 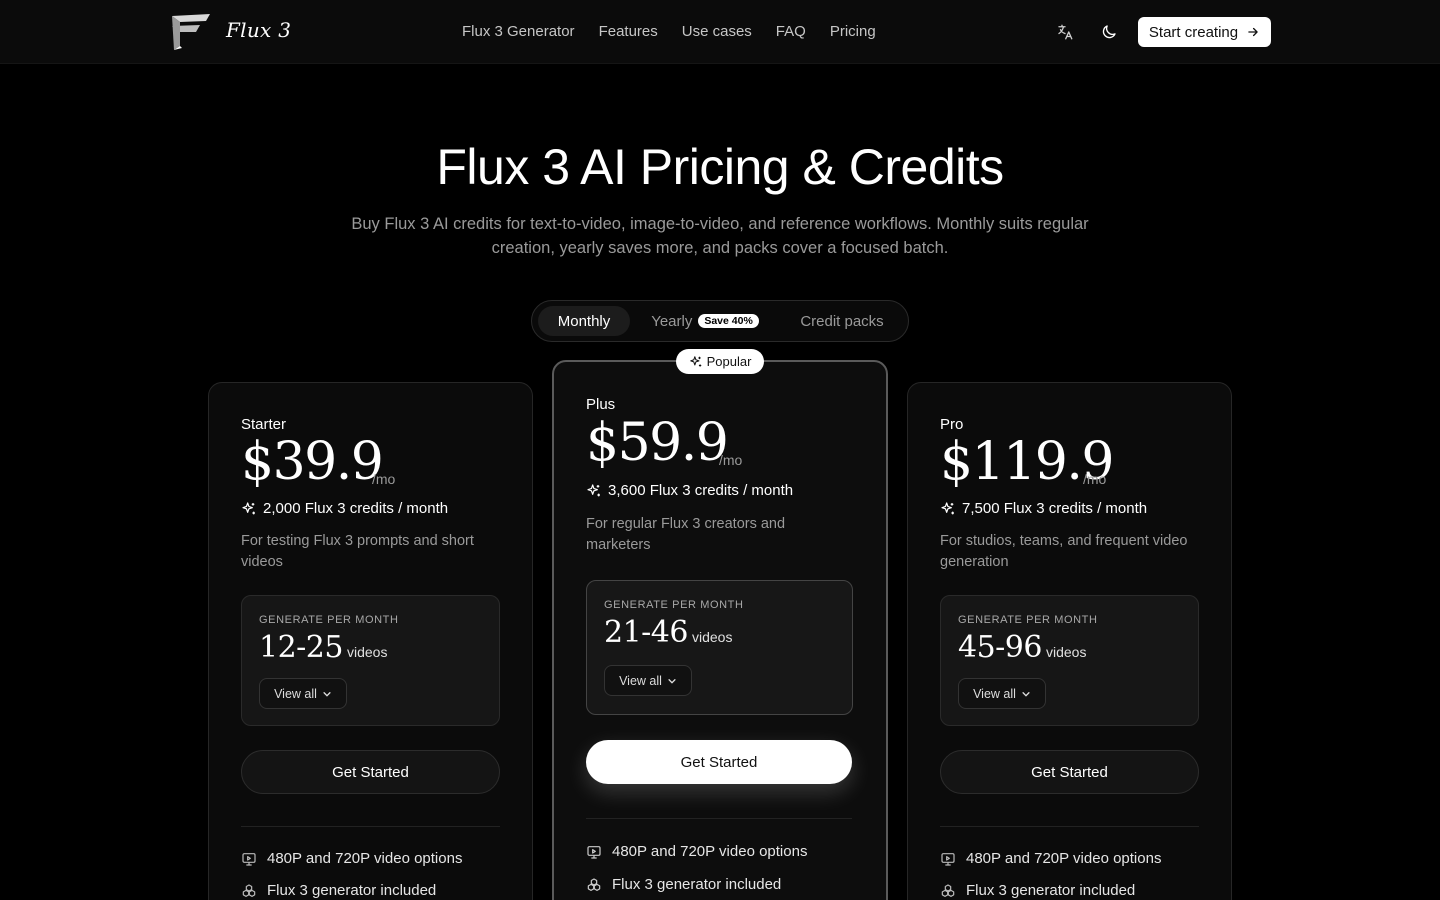 What do you see at coordinates (1055, 508) in the screenshot?
I see `plan-credits-text: 7,500 Flux 3 credits / month` at bounding box center [1055, 508].